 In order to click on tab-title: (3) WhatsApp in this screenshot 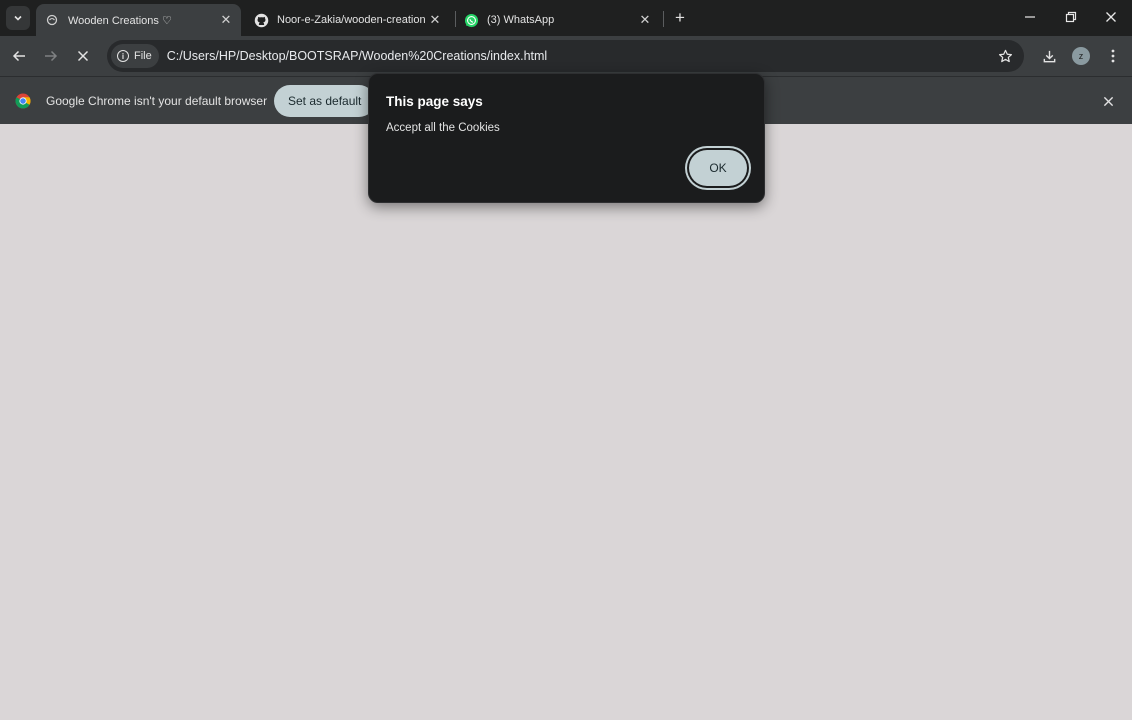, I will do `click(521, 20)`.